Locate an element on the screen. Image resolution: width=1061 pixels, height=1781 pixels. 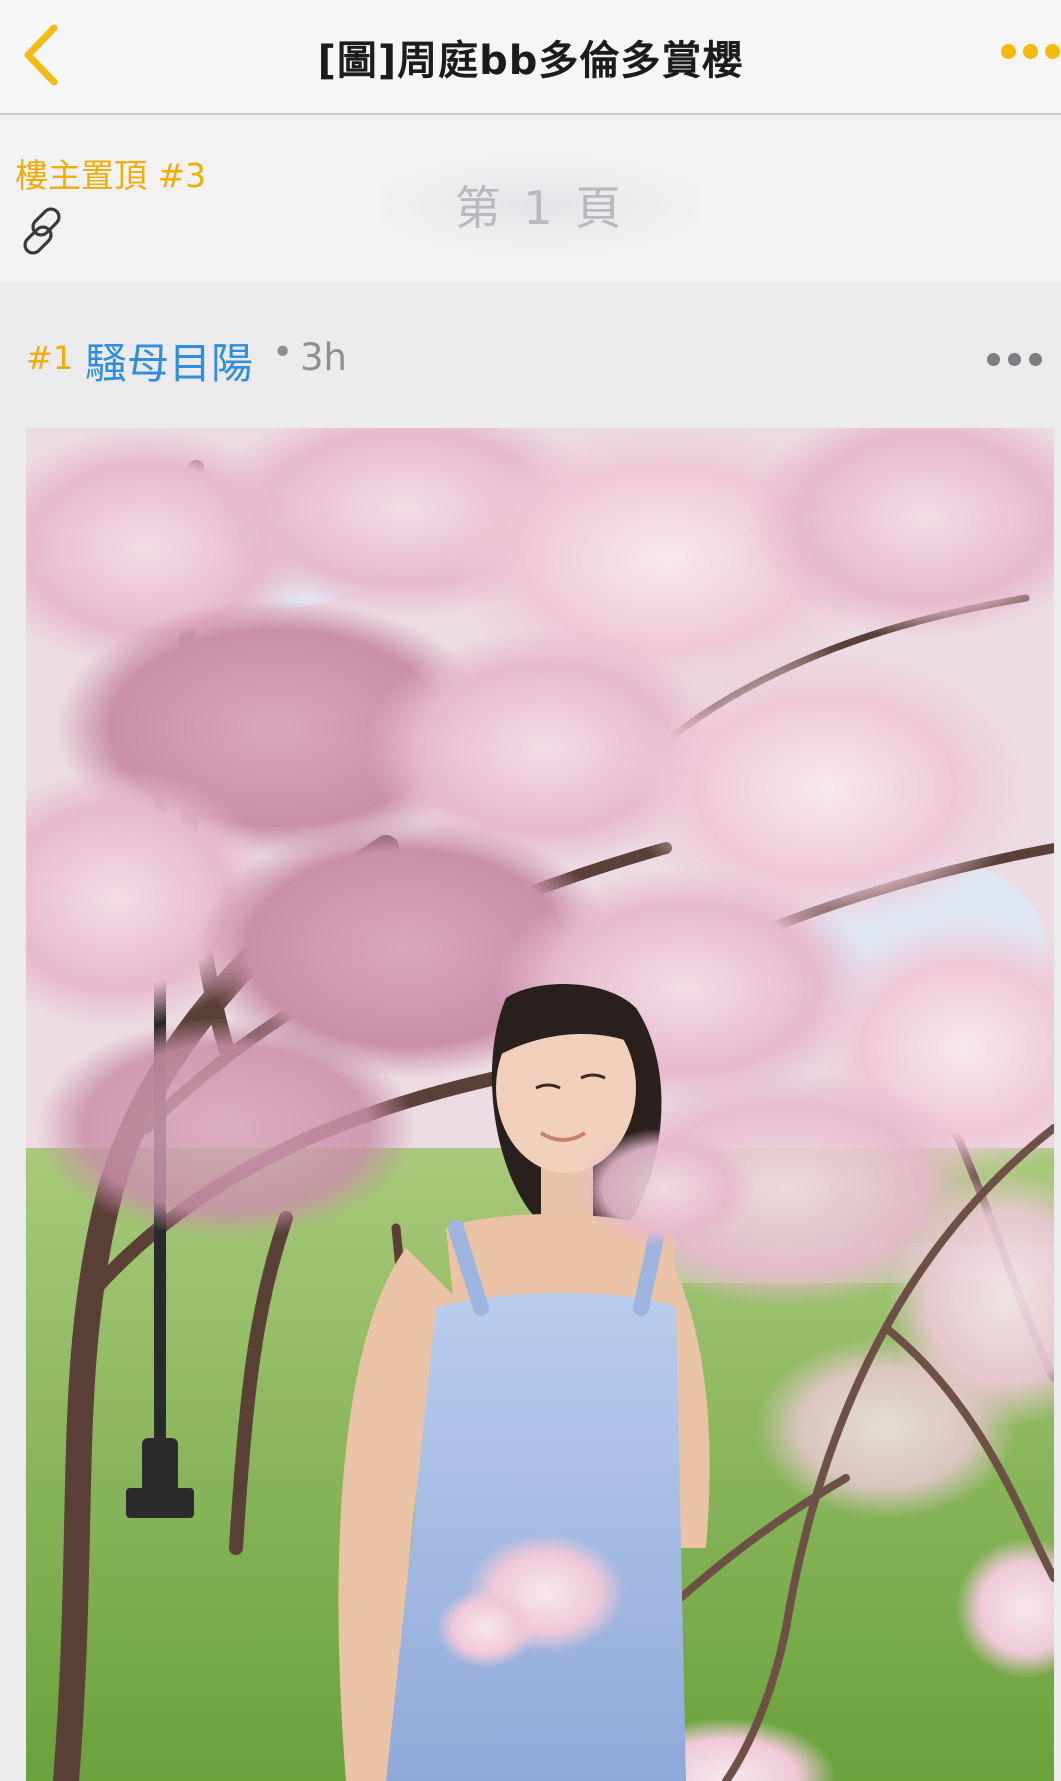
post-more-button is located at coordinates (1015, 359).